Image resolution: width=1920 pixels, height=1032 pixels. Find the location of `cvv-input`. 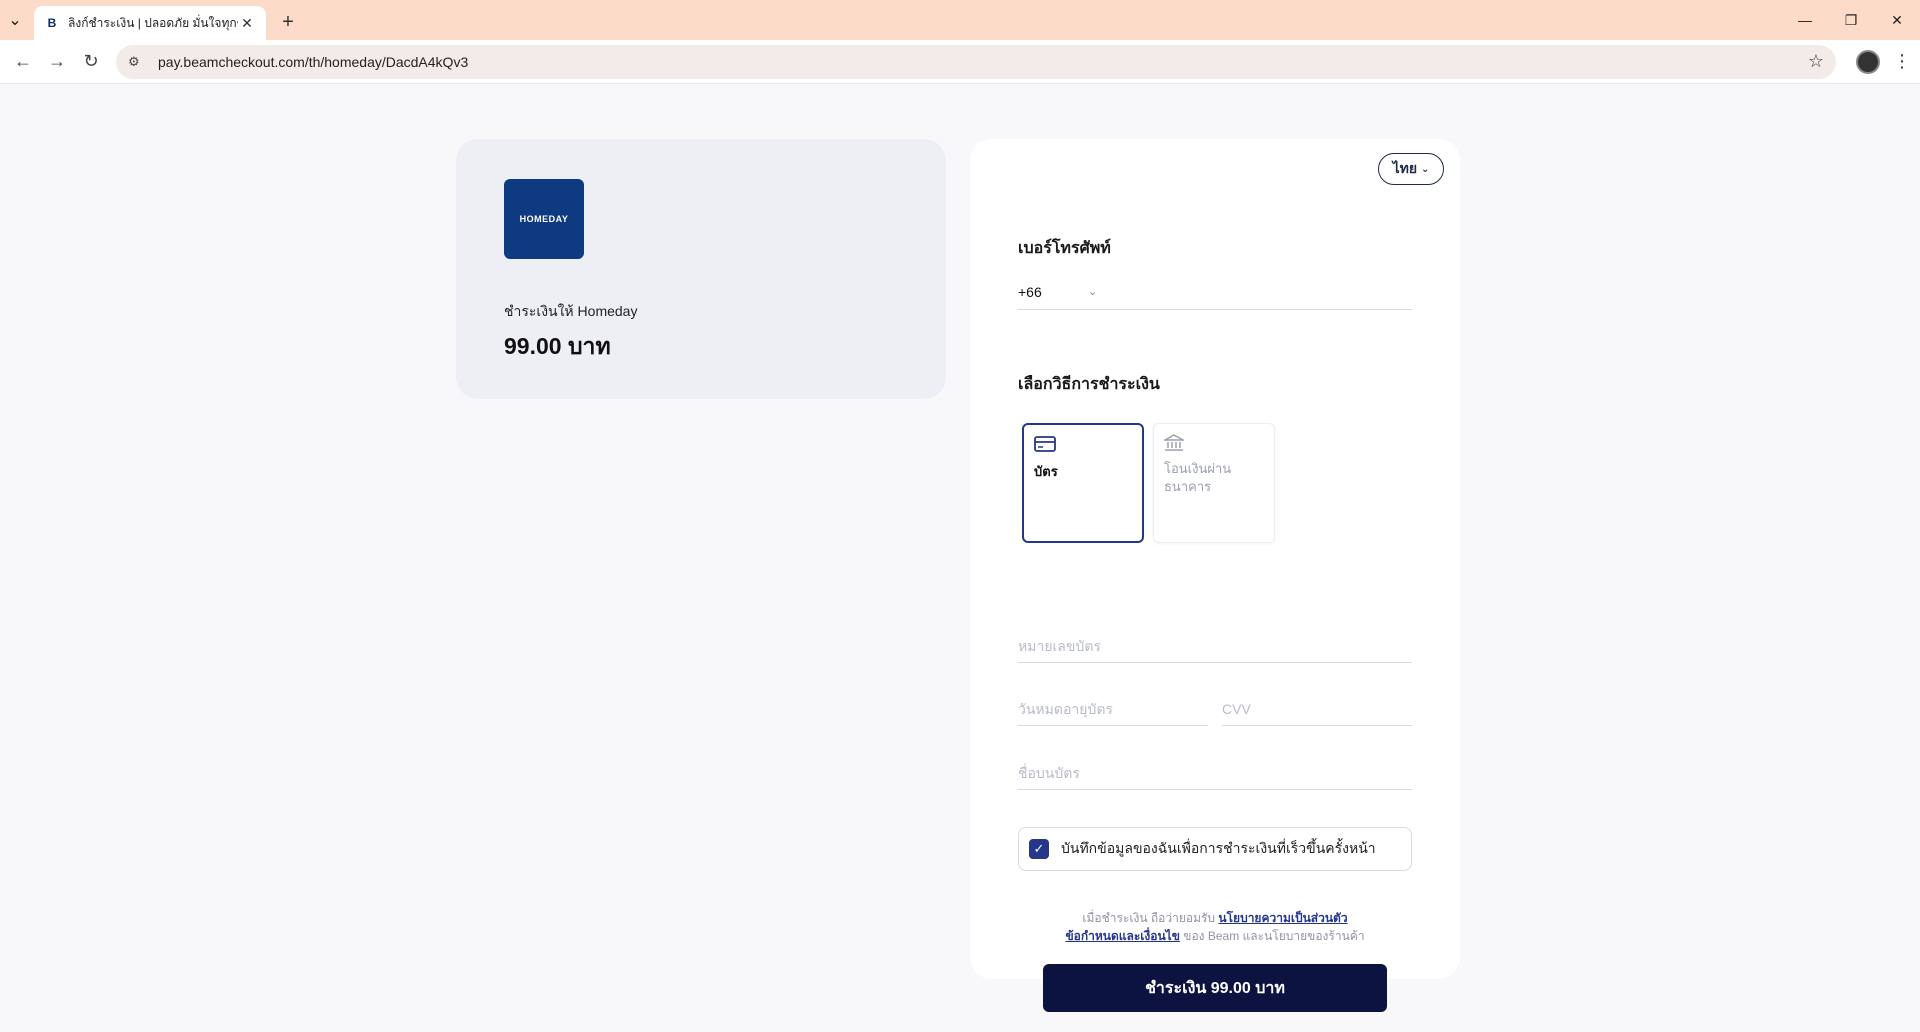

cvv-input is located at coordinates (1317, 708).